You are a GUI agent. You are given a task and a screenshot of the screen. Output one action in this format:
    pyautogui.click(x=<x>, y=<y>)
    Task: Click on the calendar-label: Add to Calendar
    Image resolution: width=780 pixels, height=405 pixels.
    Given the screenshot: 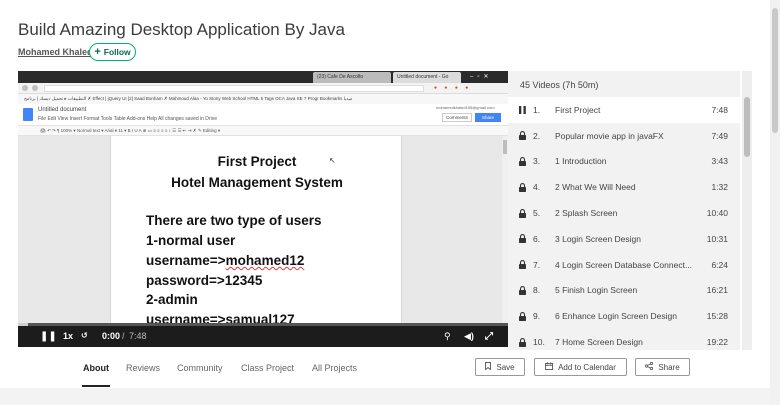 What is the action you would take?
    pyautogui.click(x=587, y=367)
    